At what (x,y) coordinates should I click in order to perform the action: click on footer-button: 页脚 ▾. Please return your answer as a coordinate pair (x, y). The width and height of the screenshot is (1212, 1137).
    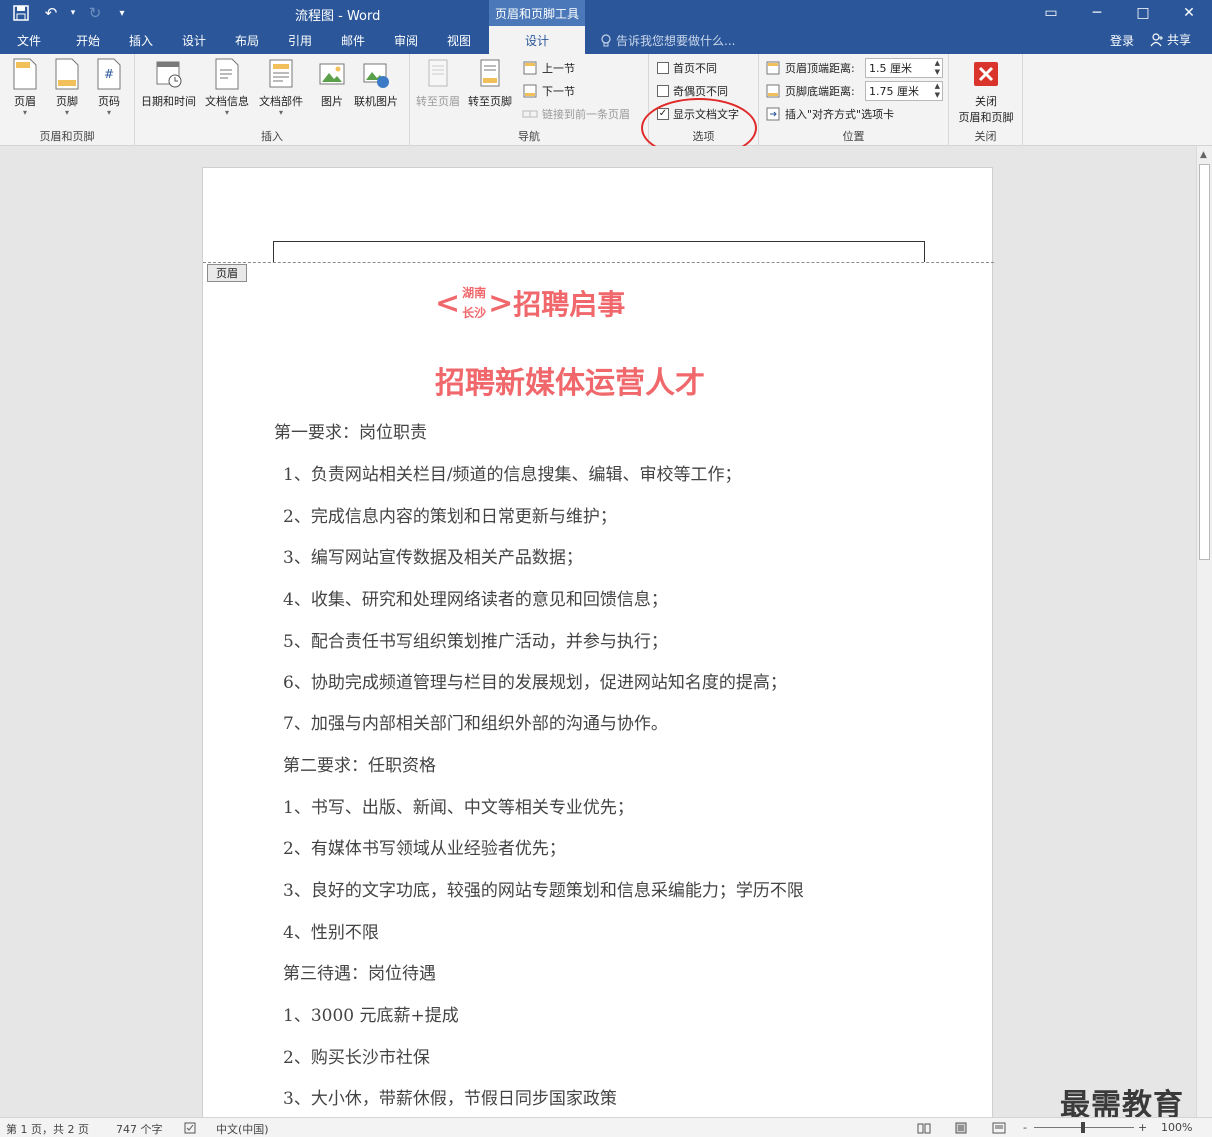
    Looking at the image, I should click on (67, 87).